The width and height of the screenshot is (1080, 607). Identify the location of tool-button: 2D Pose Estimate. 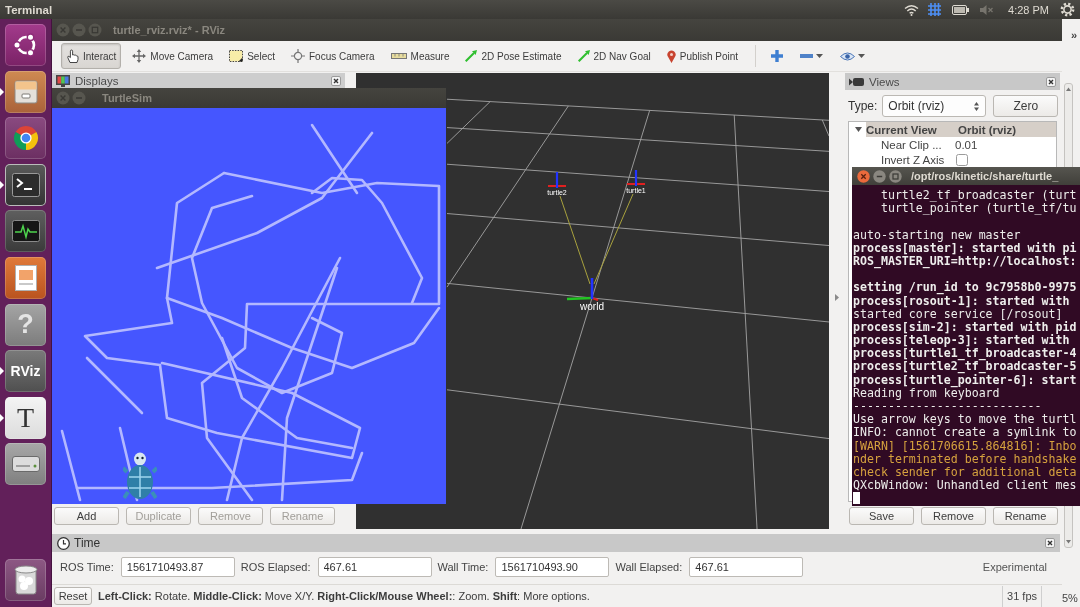
(513, 56).